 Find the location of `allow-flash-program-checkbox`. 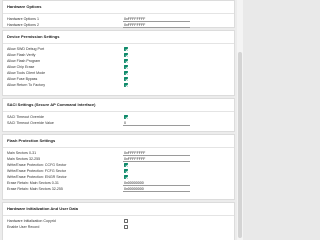

allow-flash-program-checkbox is located at coordinates (126, 60).